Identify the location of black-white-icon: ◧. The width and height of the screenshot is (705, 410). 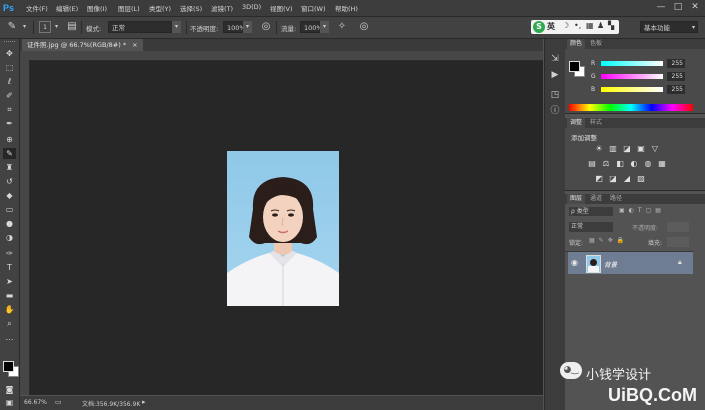
(620, 164).